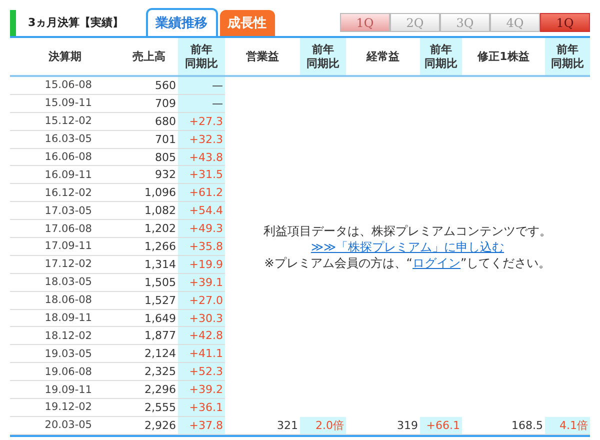  Describe the element at coordinates (65, 336) in the screenshot. I see `table-cell: 18.12-02` at that location.